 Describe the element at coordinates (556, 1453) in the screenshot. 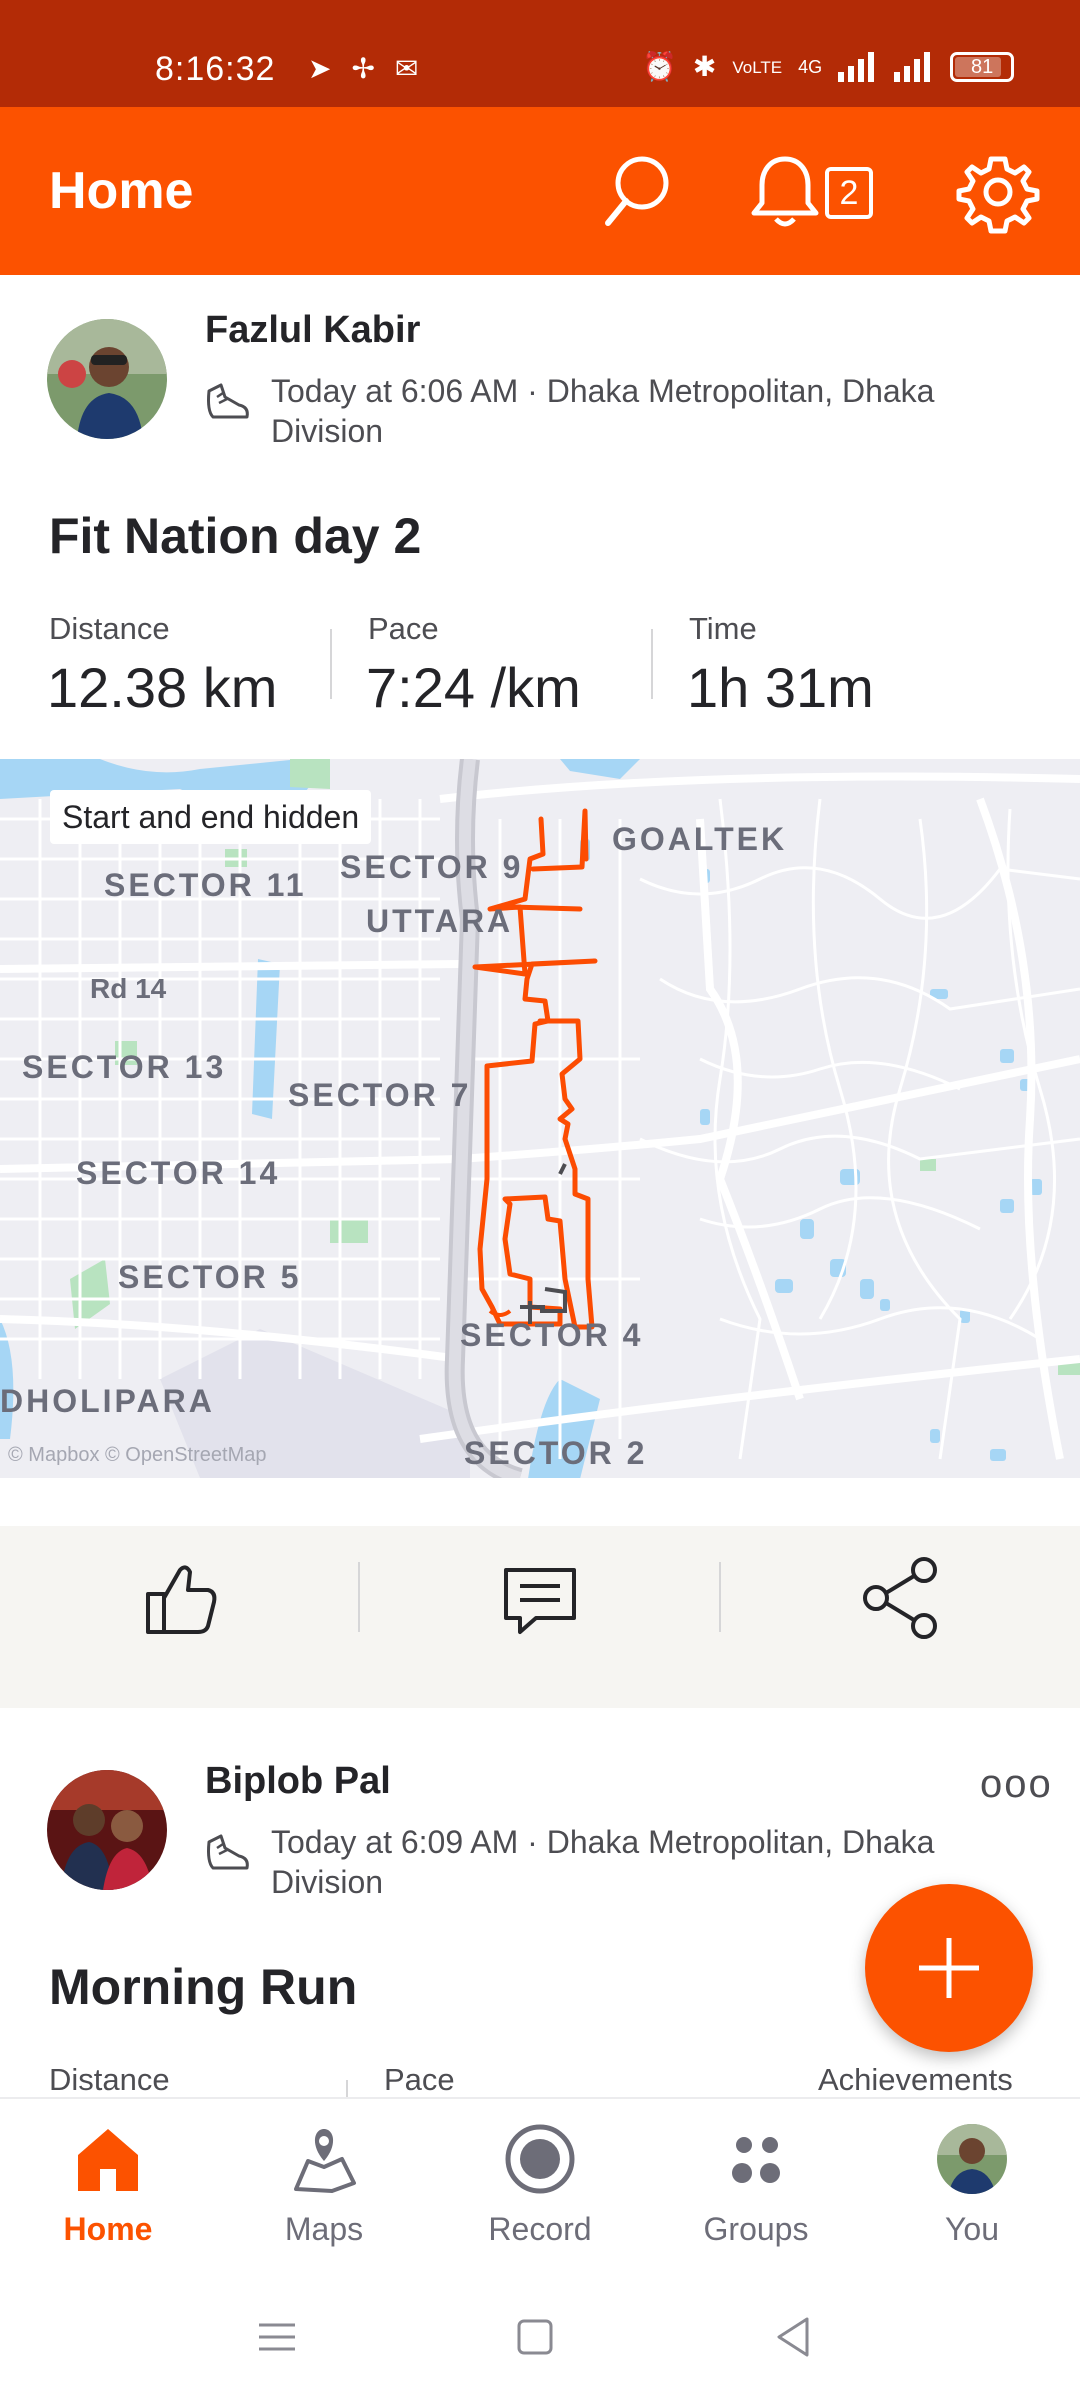

I see `map-label: SECTOR 2` at that location.